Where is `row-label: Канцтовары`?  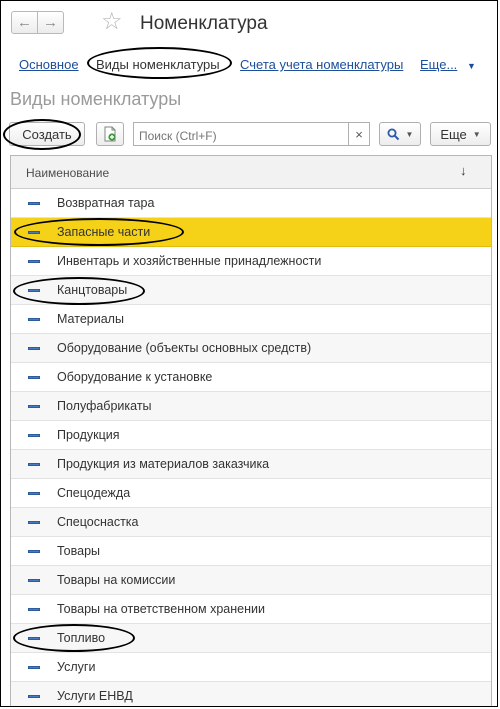
row-label: Канцтовары is located at coordinates (92, 290).